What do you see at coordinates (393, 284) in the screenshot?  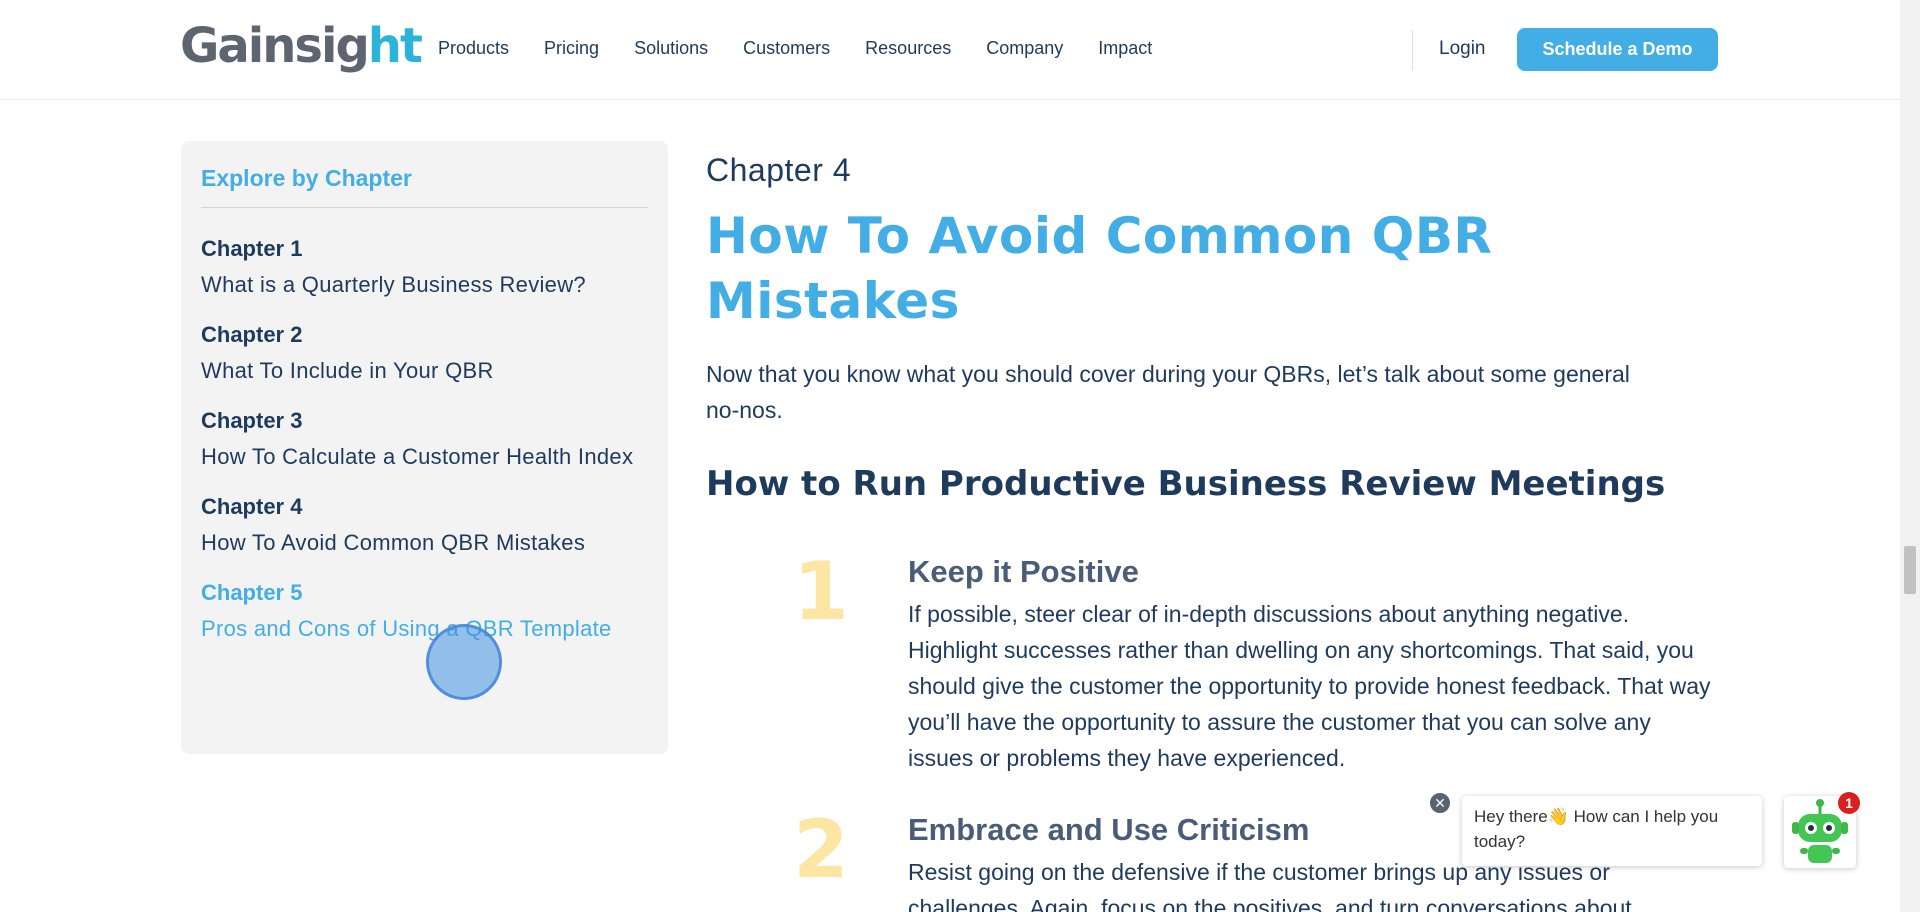 I see `chapter-title: What is a Quarterly Business Review?` at bounding box center [393, 284].